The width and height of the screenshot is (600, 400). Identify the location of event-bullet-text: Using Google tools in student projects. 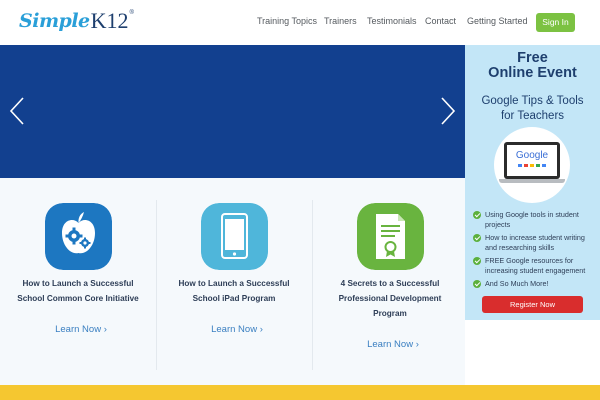
(532, 220).